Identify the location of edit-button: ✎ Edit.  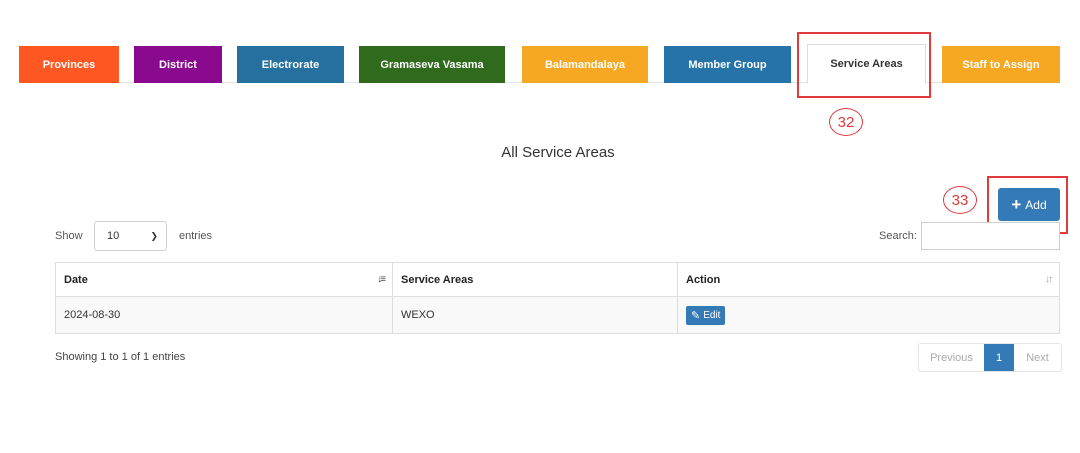
(706, 315).